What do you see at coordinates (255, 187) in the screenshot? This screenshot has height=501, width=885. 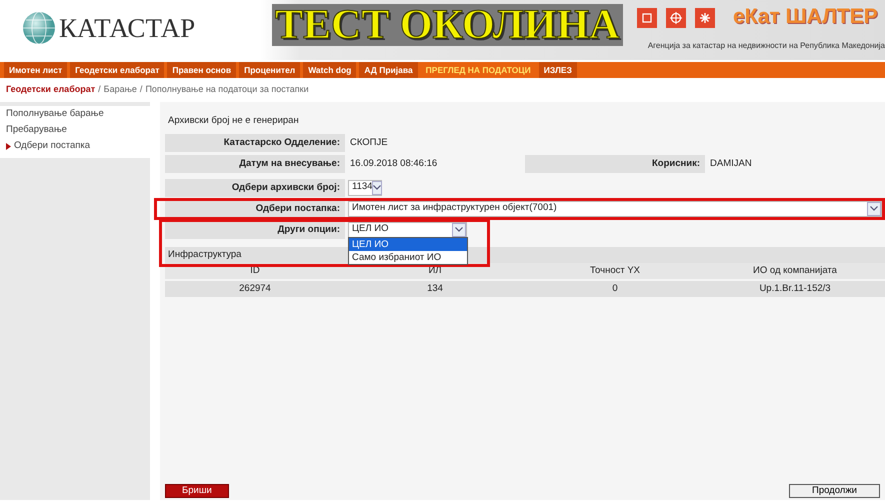 I see `field-label: Одбери архивски број:` at bounding box center [255, 187].